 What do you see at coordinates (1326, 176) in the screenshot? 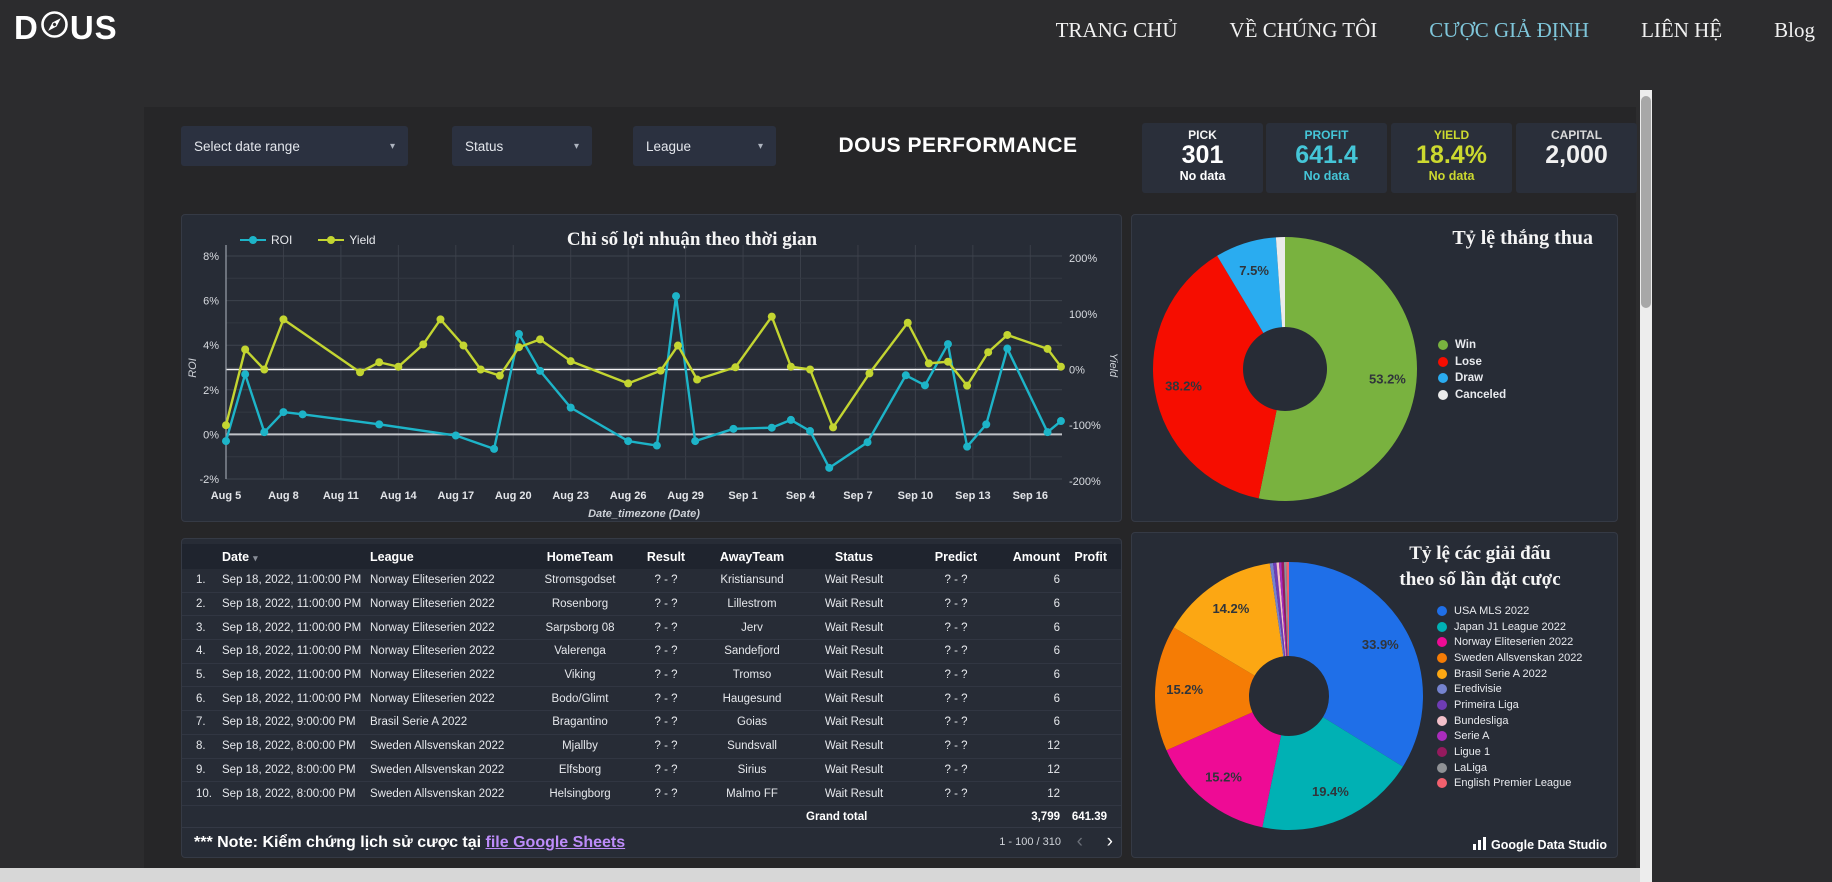
I see `kpi-subtext: No data` at bounding box center [1326, 176].